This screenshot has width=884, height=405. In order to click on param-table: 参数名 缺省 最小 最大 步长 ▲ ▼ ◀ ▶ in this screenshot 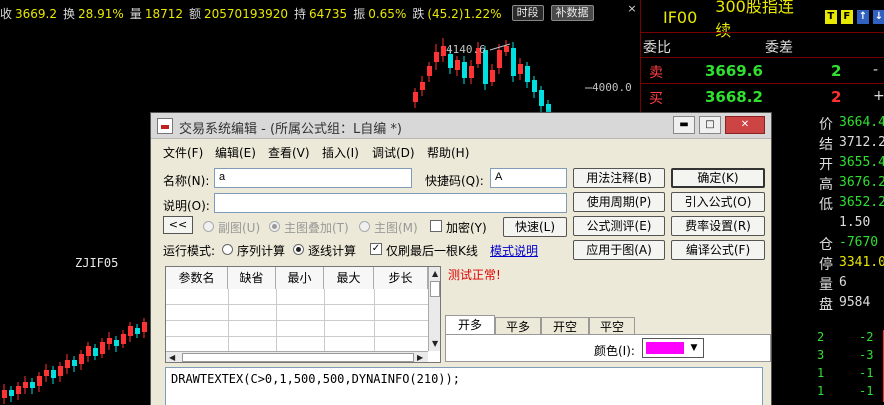, I will do `click(303, 314)`.